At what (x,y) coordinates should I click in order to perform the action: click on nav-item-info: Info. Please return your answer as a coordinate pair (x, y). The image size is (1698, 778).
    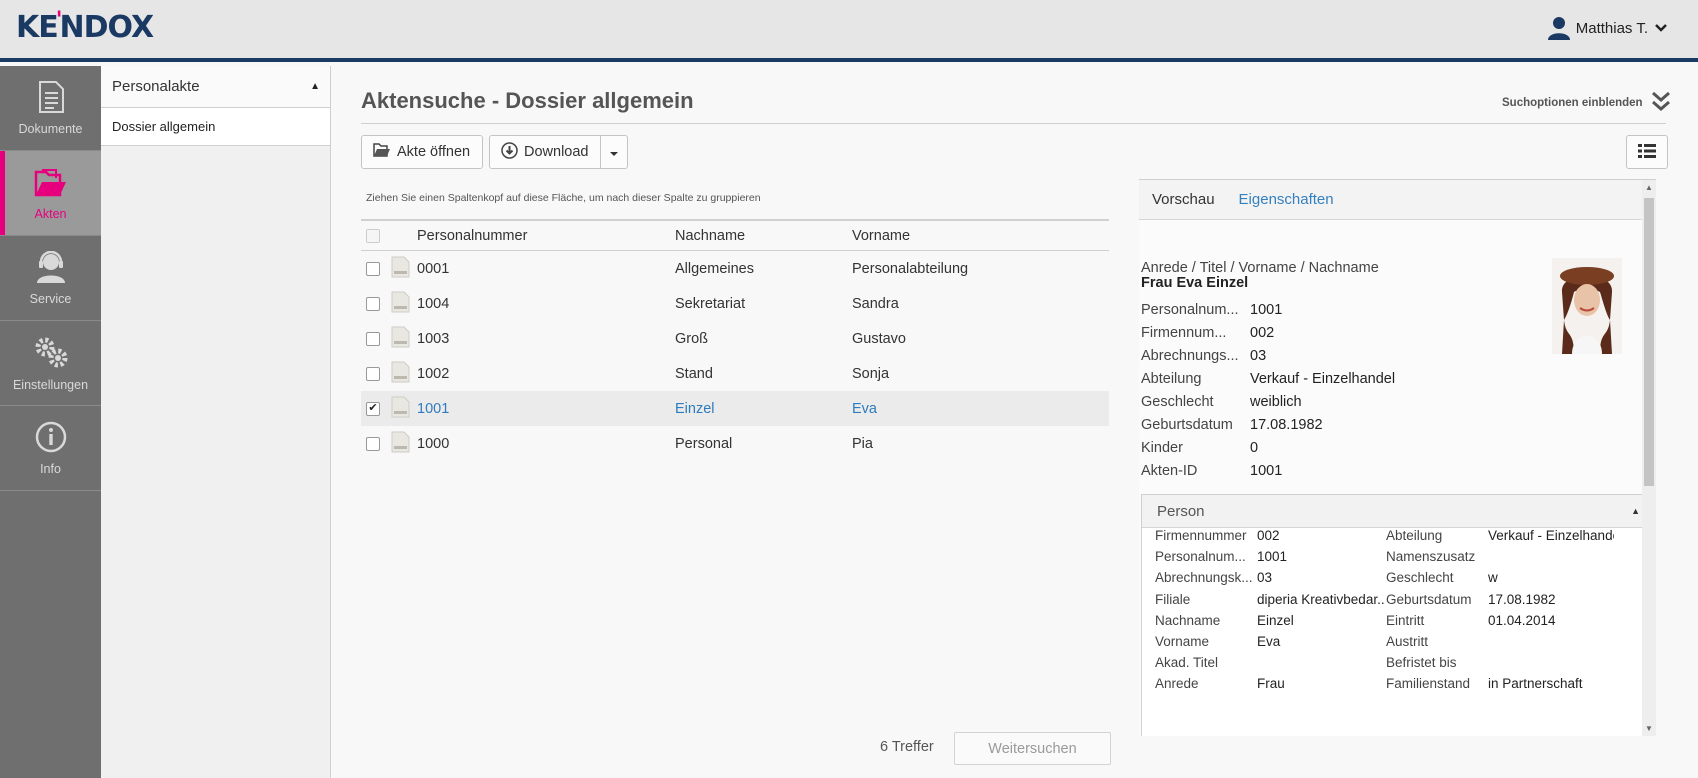
    Looking at the image, I should click on (50, 448).